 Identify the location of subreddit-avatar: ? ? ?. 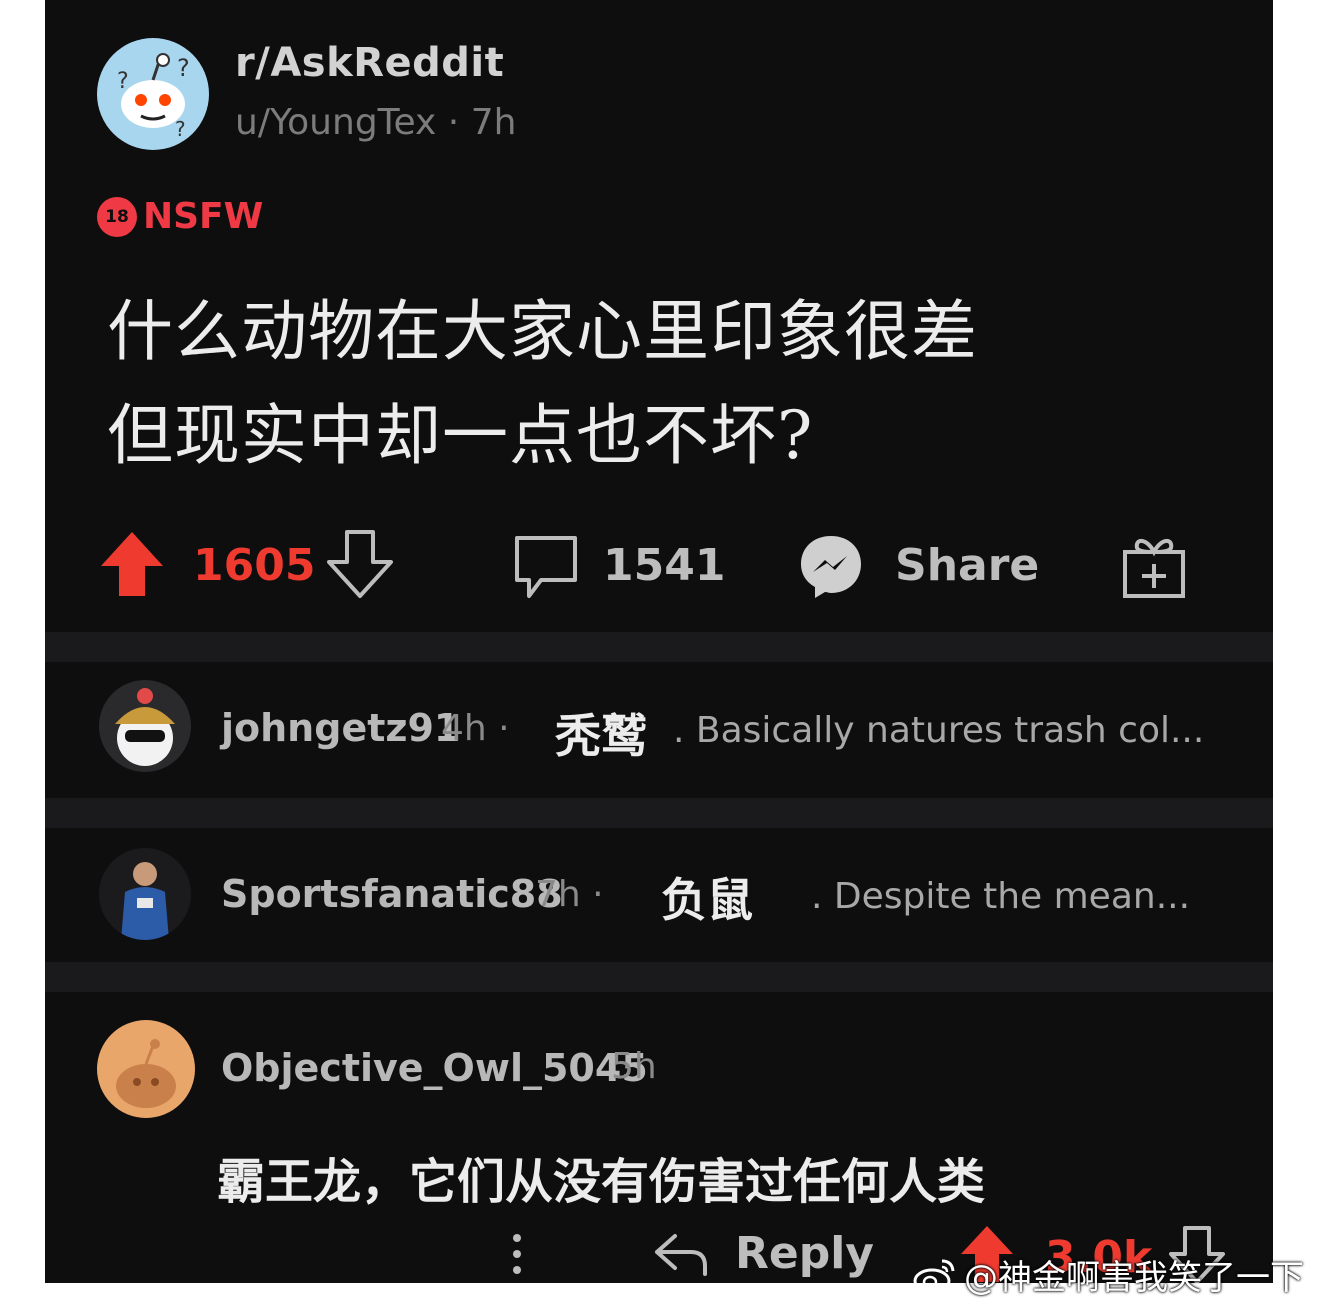
(153, 94).